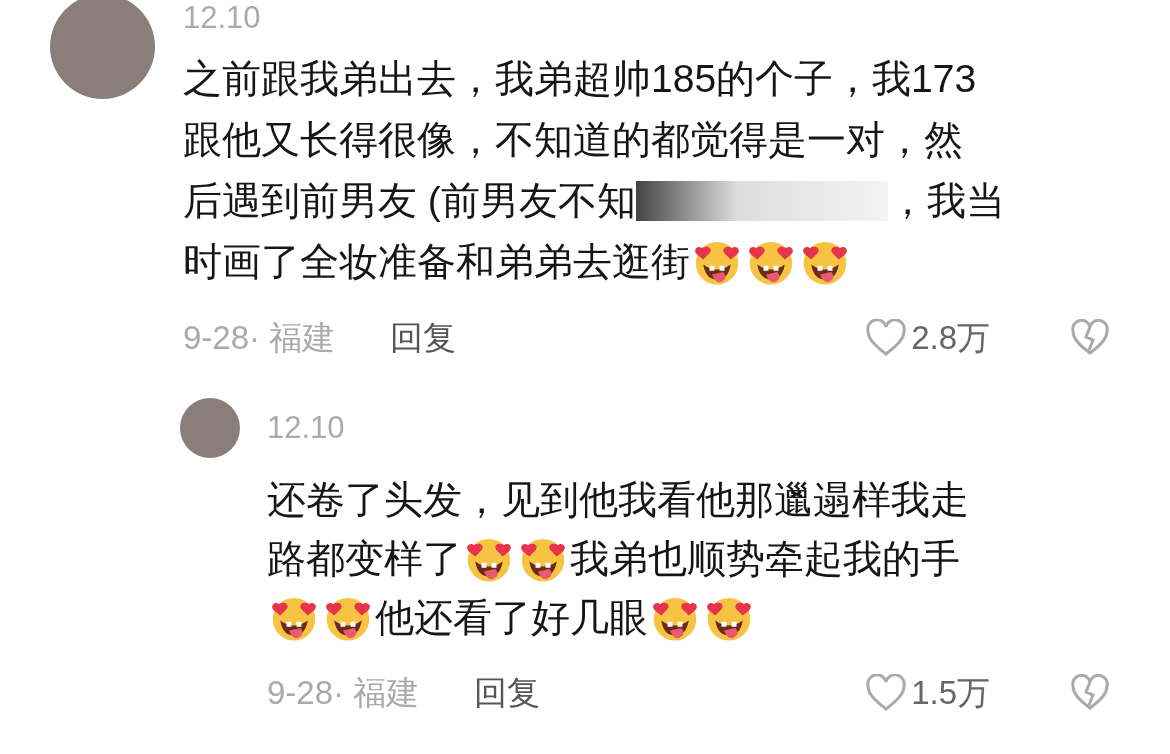 The height and width of the screenshot is (754, 1170). Describe the element at coordinates (436, 261) in the screenshot. I see `comment-text: 时画了全妆准备和弟弟去逛街` at that location.